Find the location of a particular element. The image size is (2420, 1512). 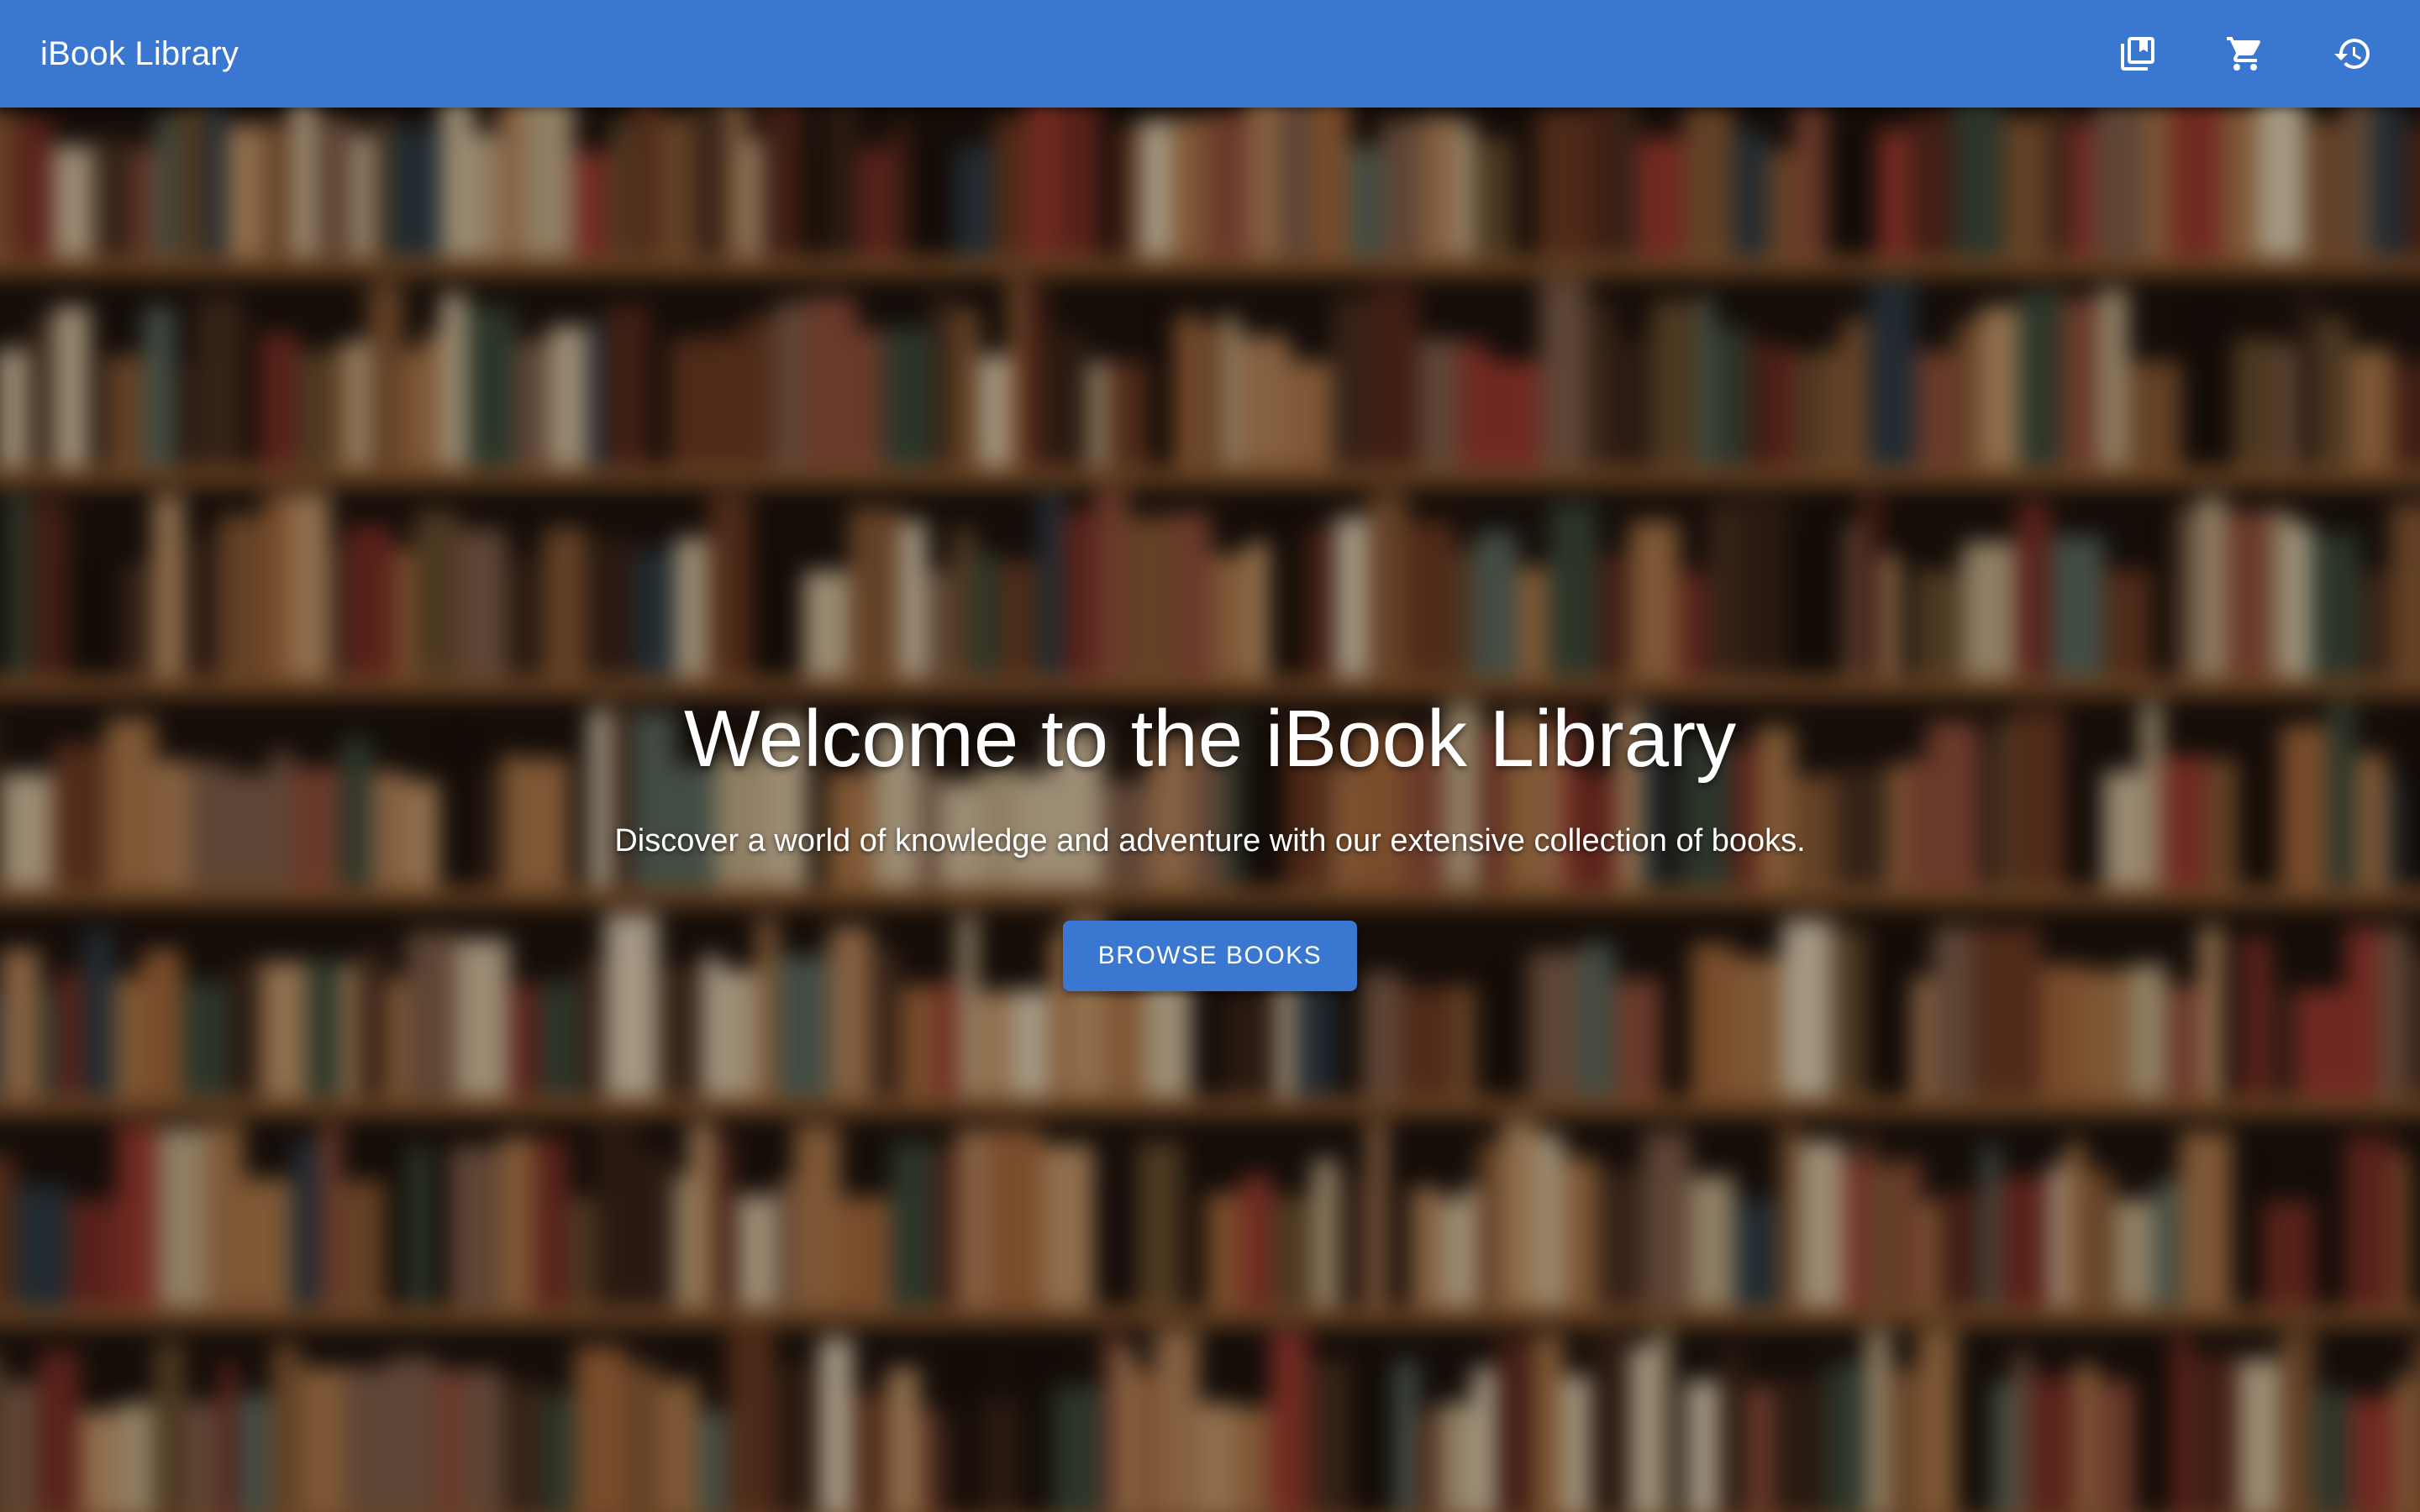

toolbar is located at coordinates (2245, 54).